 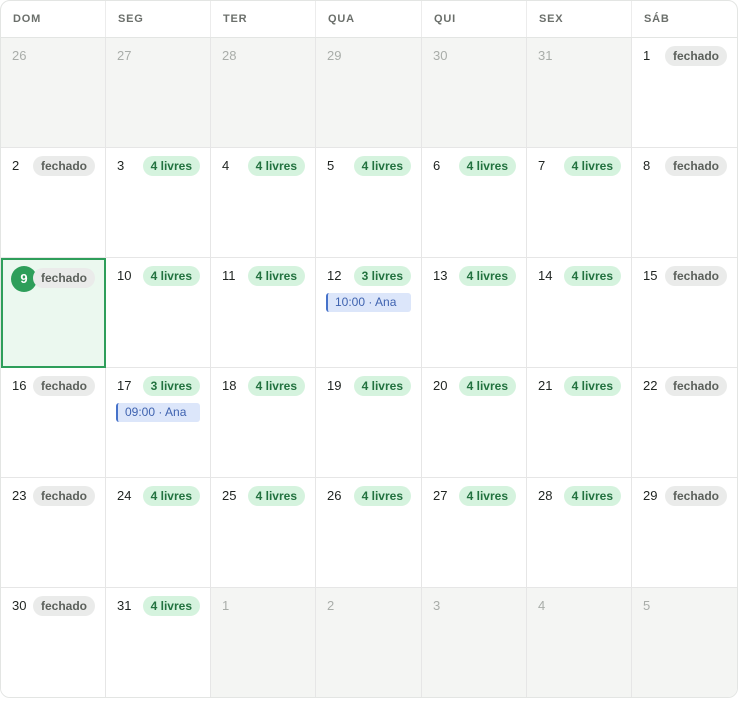 I want to click on day-cell: 13 4 livres, so click(x=474, y=313).